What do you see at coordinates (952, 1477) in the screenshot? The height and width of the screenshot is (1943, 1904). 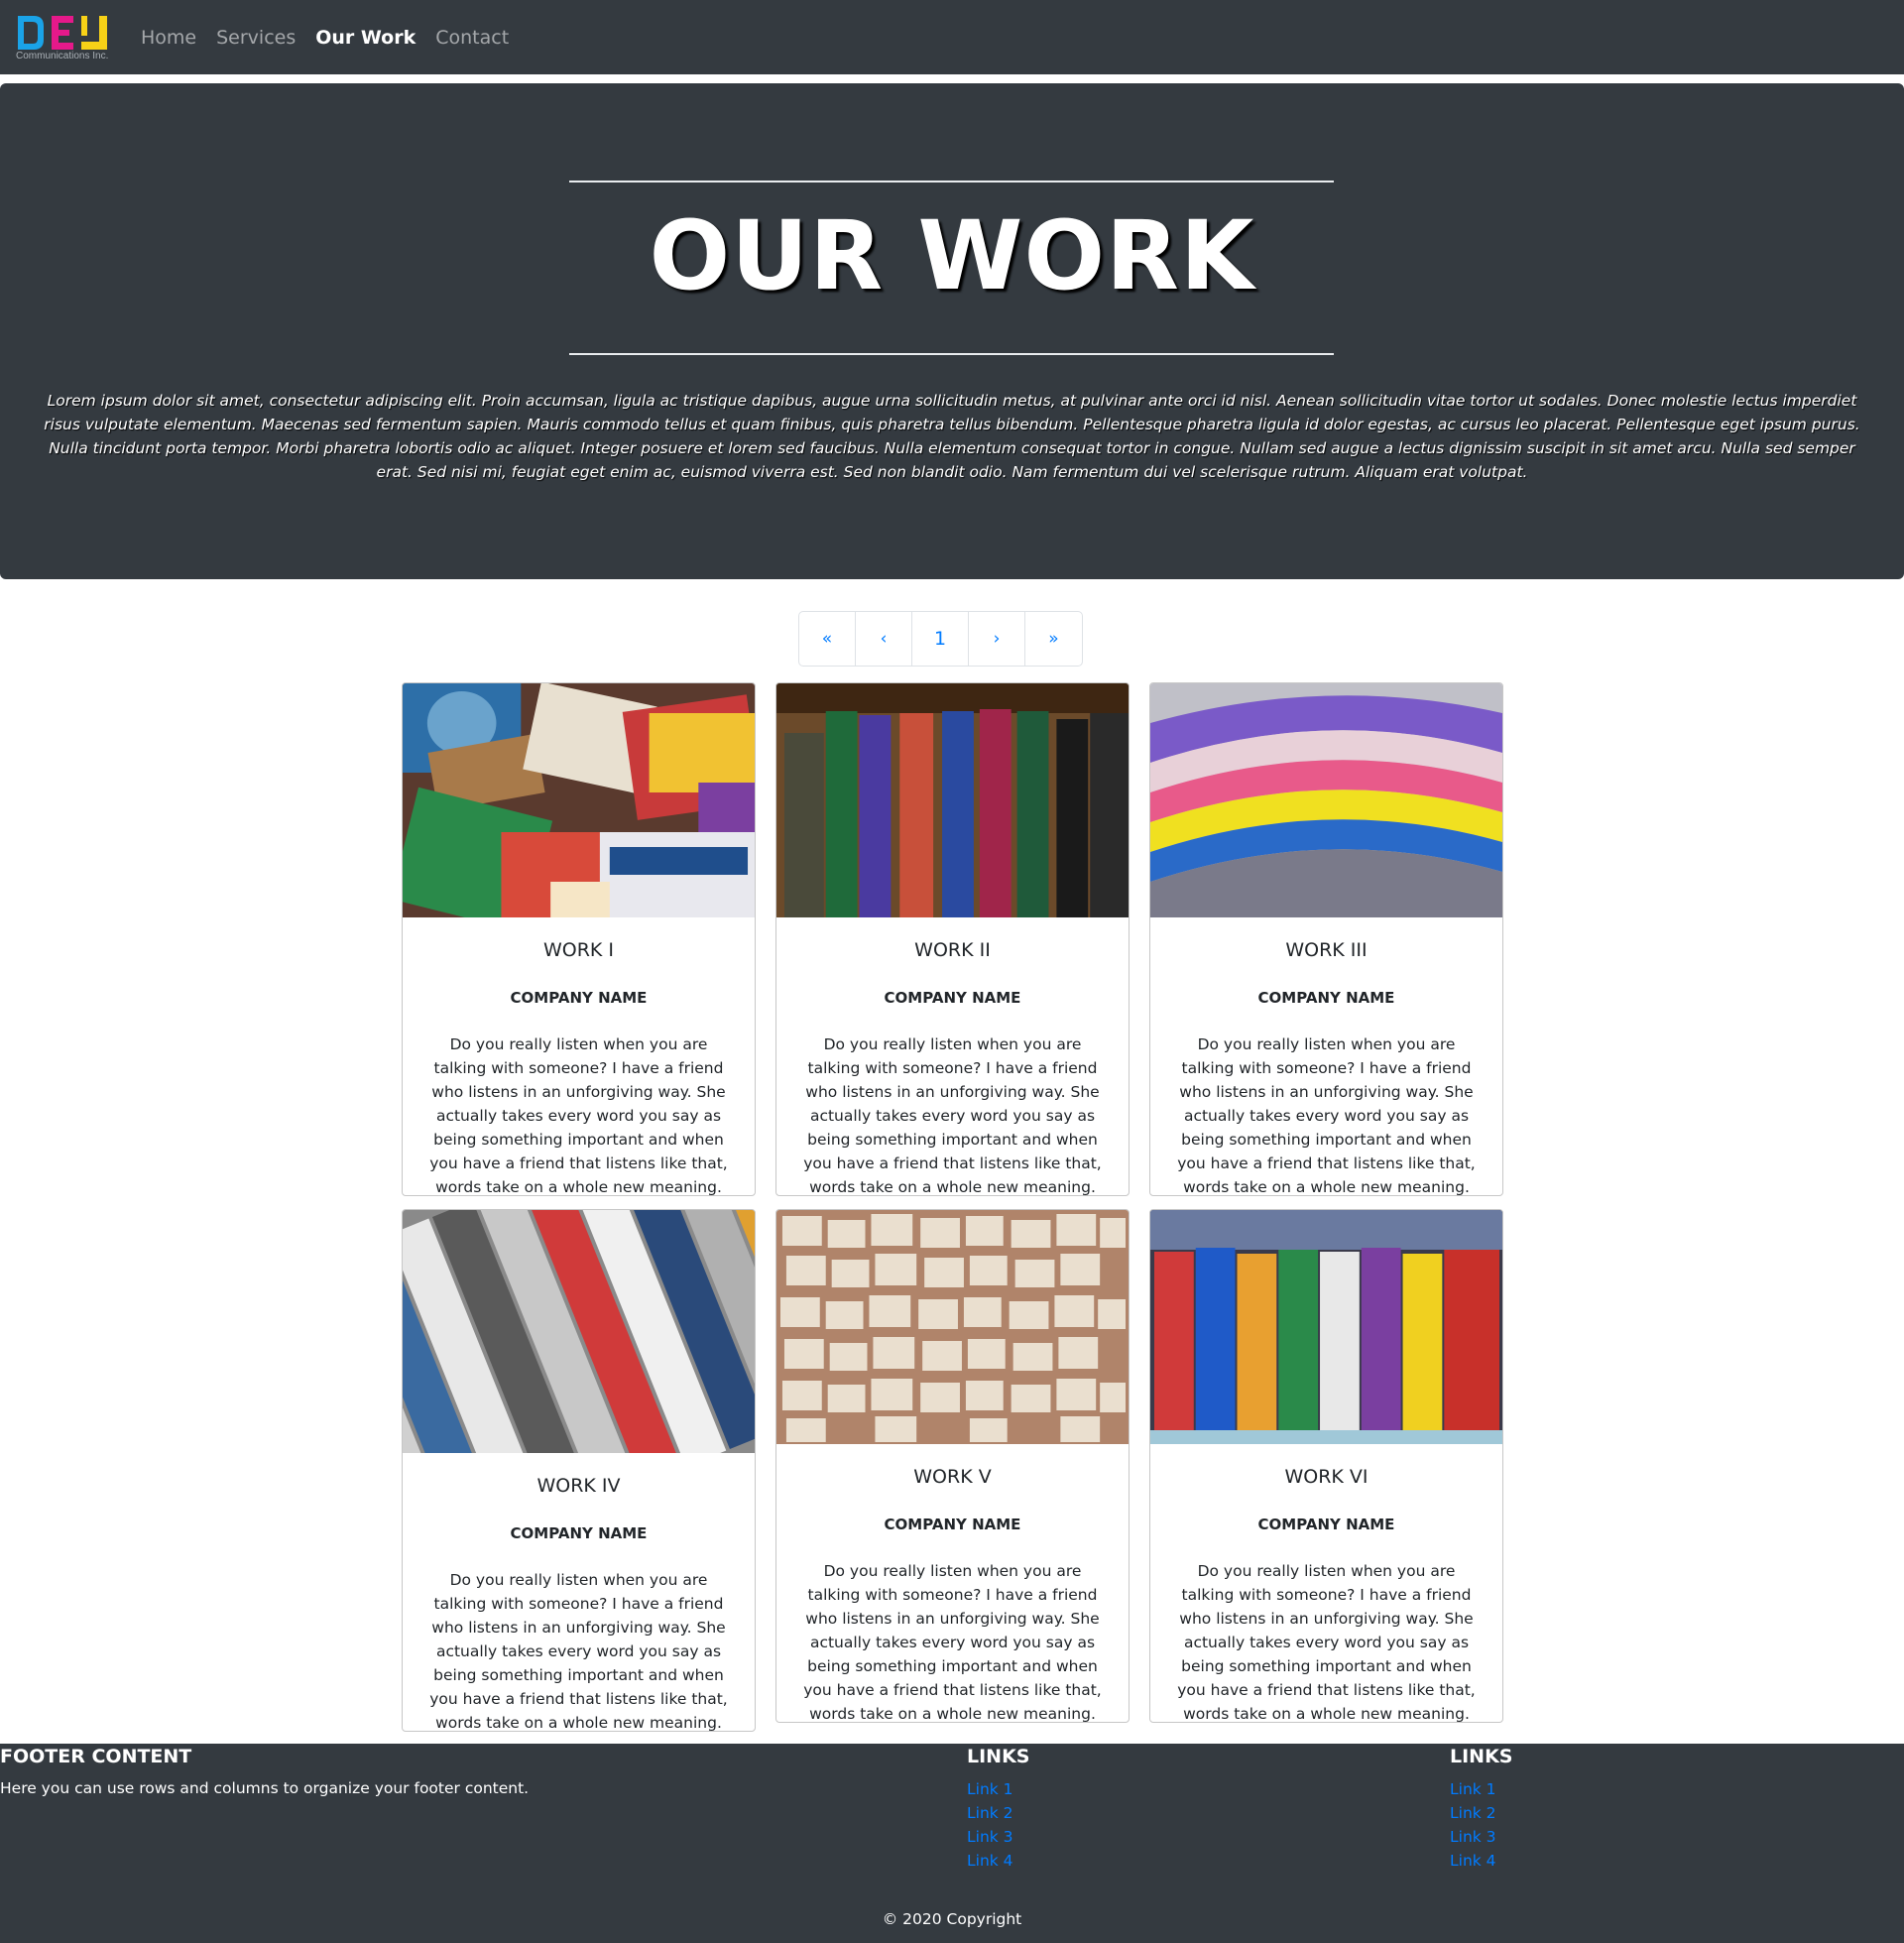 I see `card-title: WORK V` at bounding box center [952, 1477].